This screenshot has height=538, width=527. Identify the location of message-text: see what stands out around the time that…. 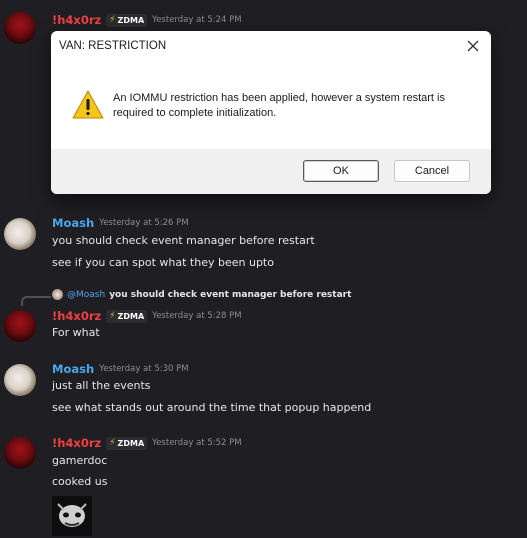
(212, 407).